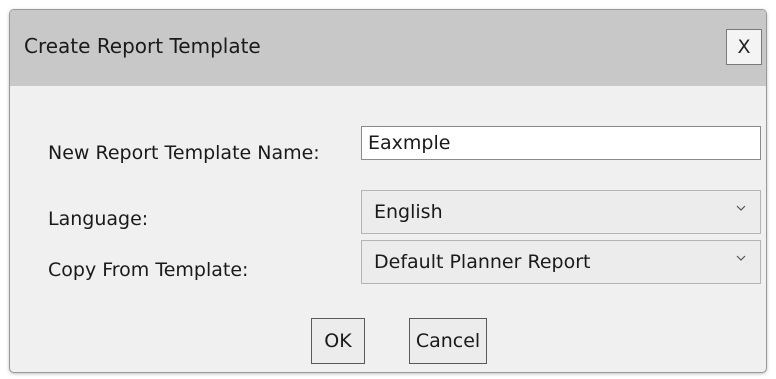  What do you see at coordinates (448, 341) in the screenshot?
I see `cancel-button: Cancel` at bounding box center [448, 341].